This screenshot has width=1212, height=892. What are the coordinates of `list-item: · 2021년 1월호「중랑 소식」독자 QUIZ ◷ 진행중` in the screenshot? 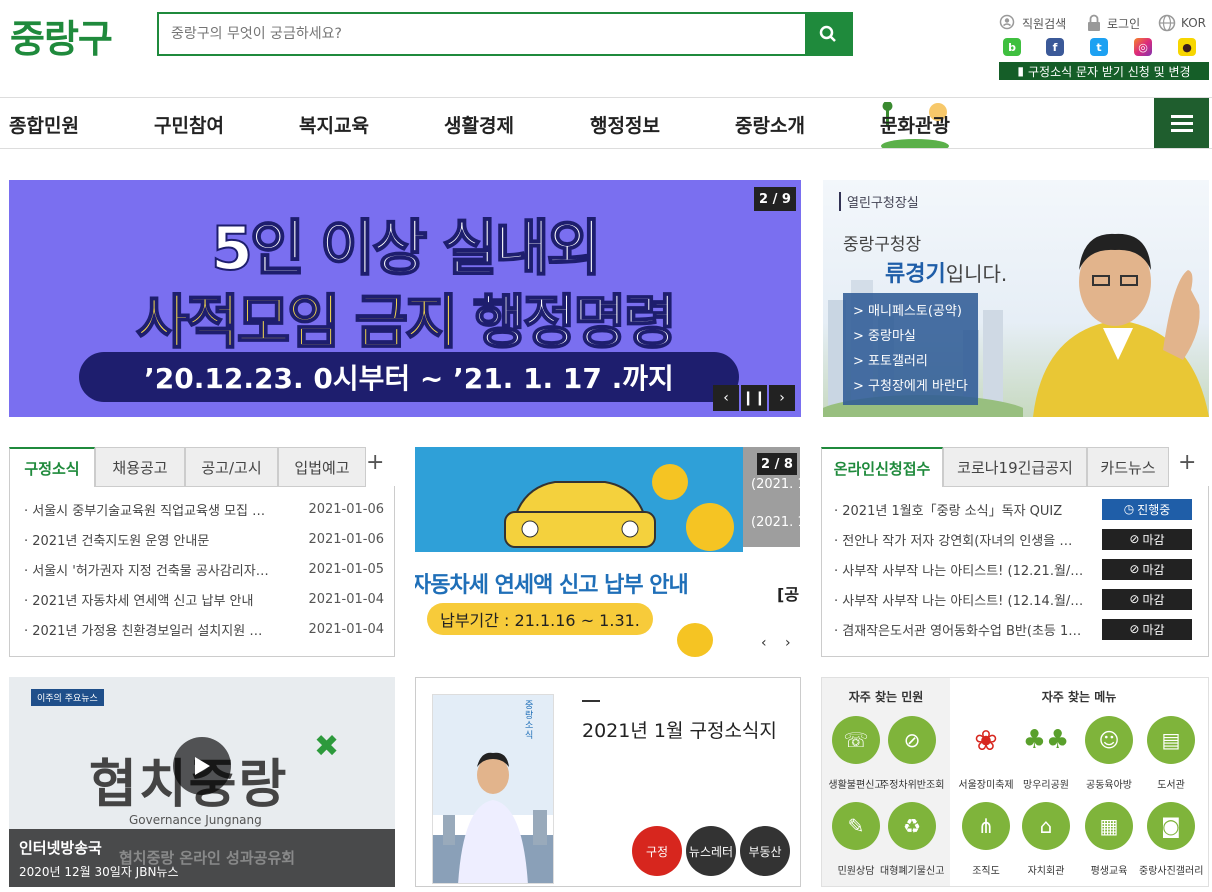 It's located at (1013, 509).